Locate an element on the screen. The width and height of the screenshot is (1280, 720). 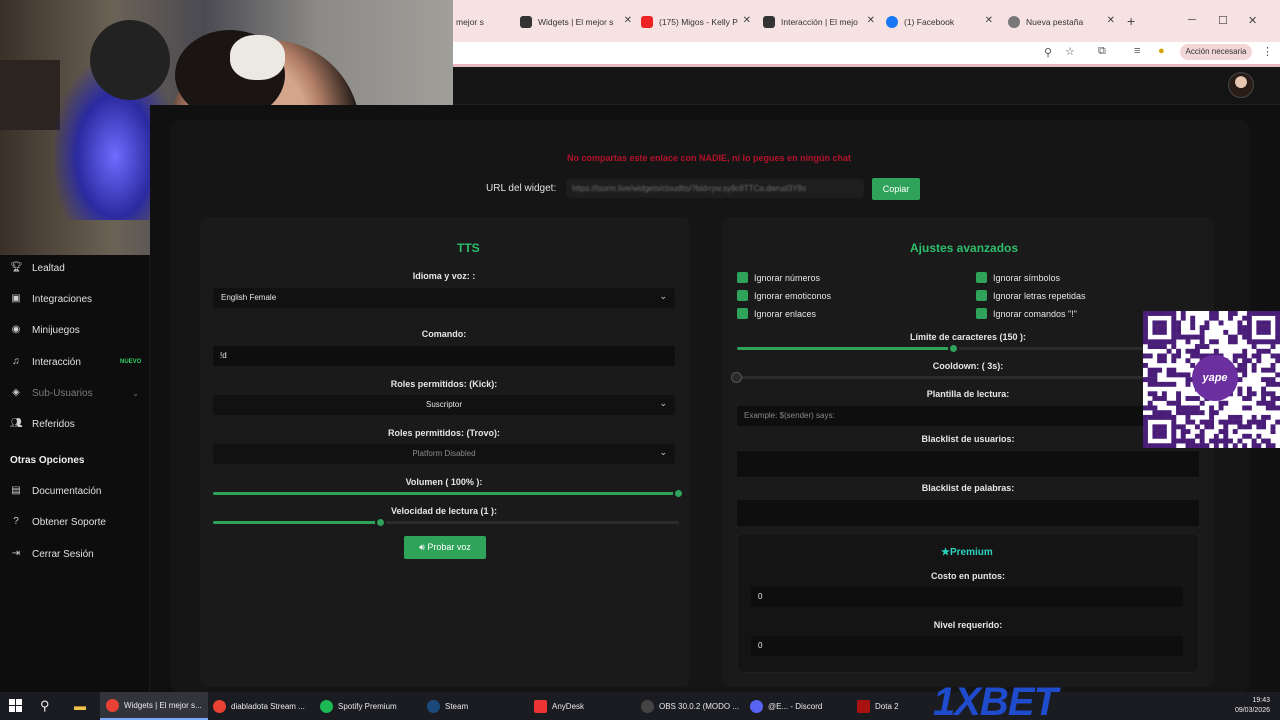
copy-button: Copiar is located at coordinates (896, 189).